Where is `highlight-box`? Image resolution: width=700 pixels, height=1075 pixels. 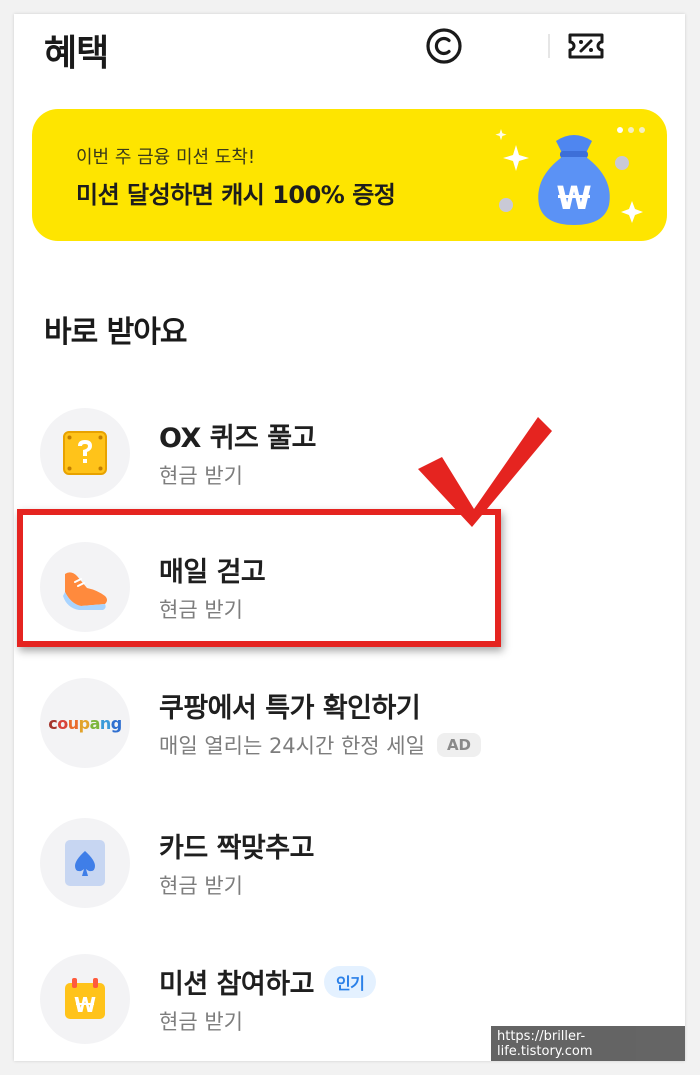 highlight-box is located at coordinates (259, 578).